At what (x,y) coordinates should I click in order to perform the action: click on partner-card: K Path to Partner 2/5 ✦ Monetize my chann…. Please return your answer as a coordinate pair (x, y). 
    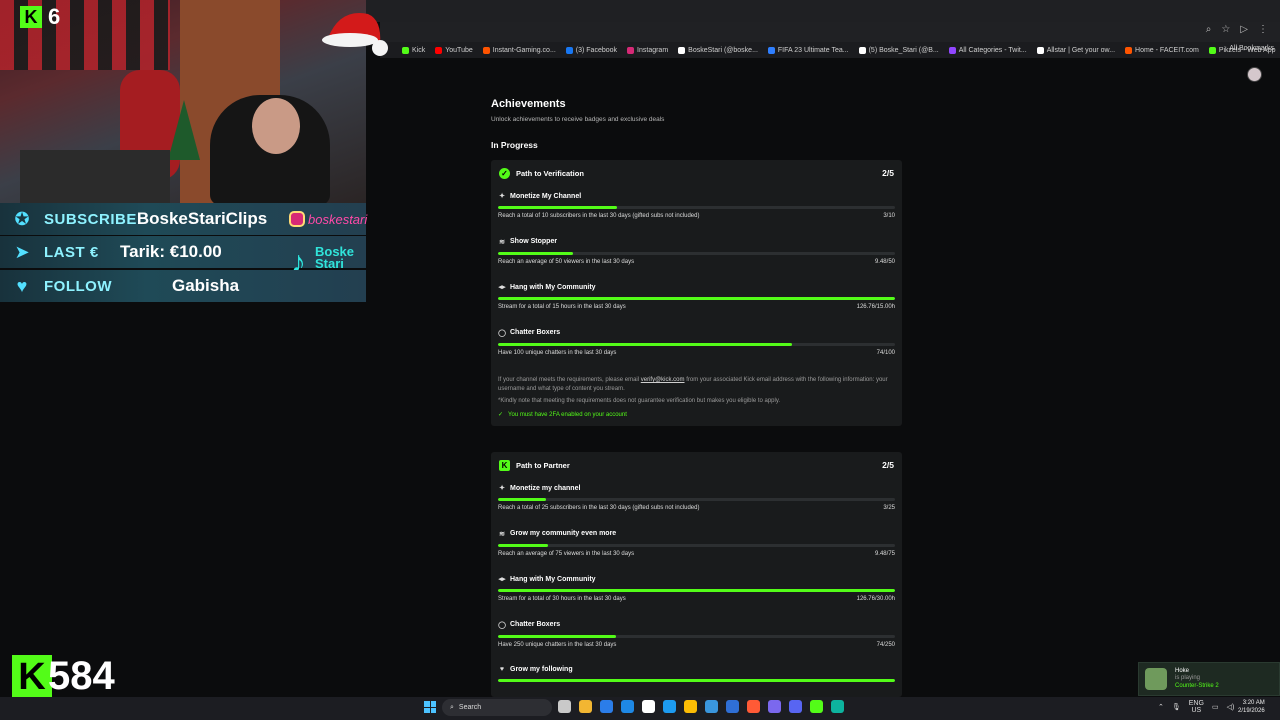
    Looking at the image, I should click on (696, 574).